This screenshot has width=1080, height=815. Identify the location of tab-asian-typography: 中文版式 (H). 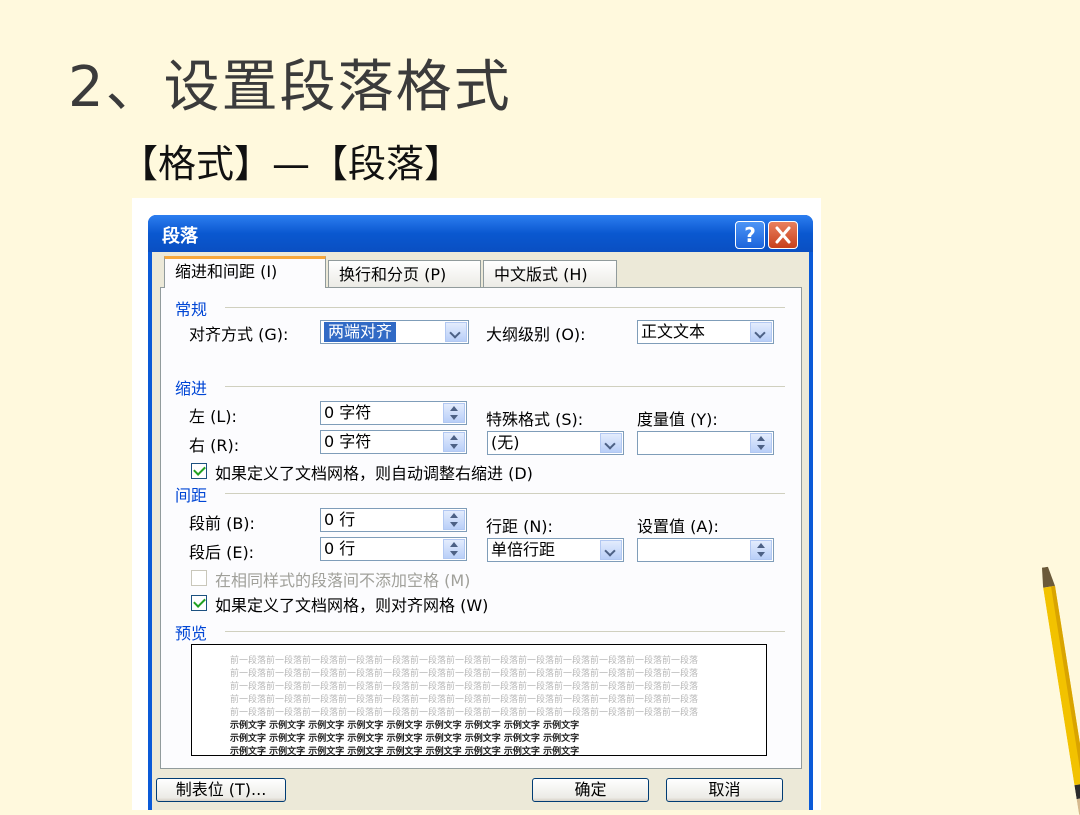
(550, 273).